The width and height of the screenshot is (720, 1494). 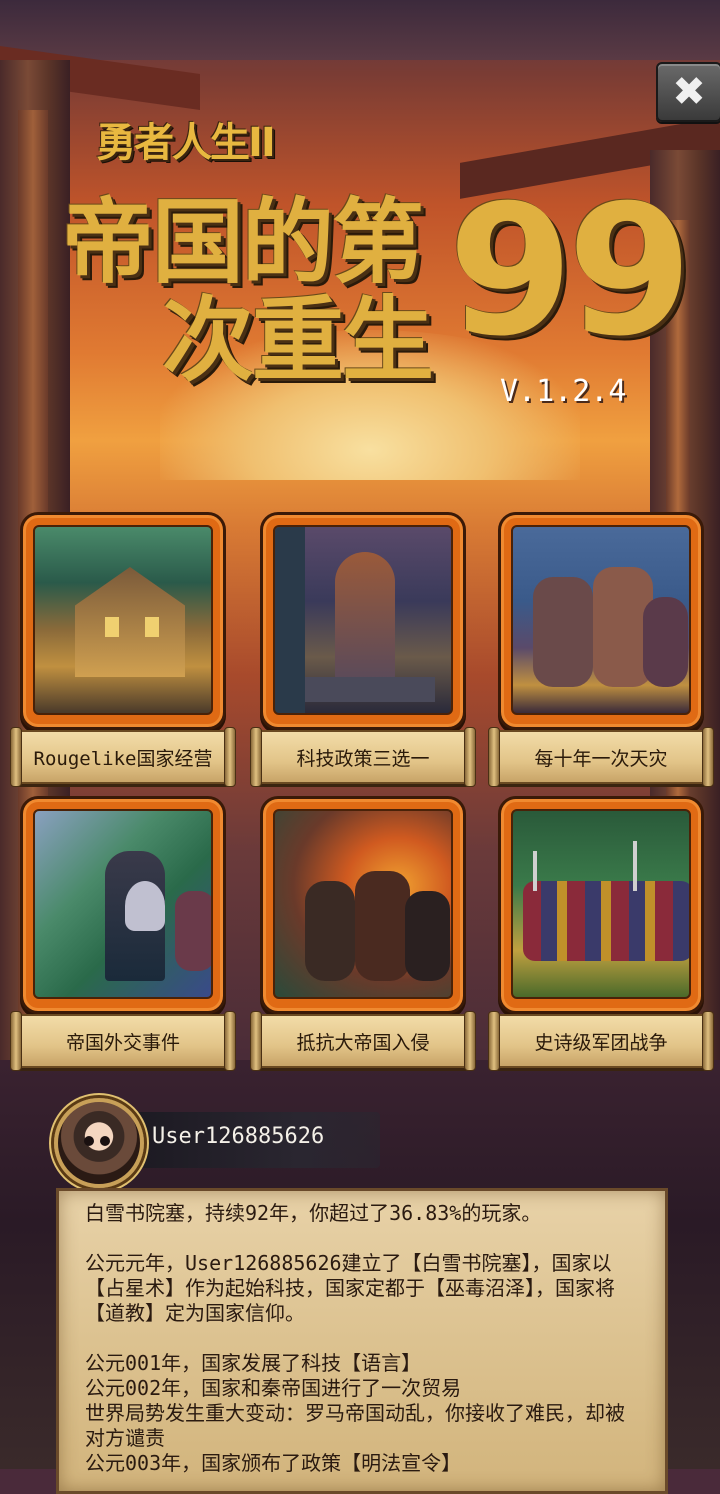 What do you see at coordinates (355, 1425) in the screenshot?
I see `log-entry: 世界局势发生重大变动：罗马帝国动乱，你接收了难民，却被对方谴责` at bounding box center [355, 1425].